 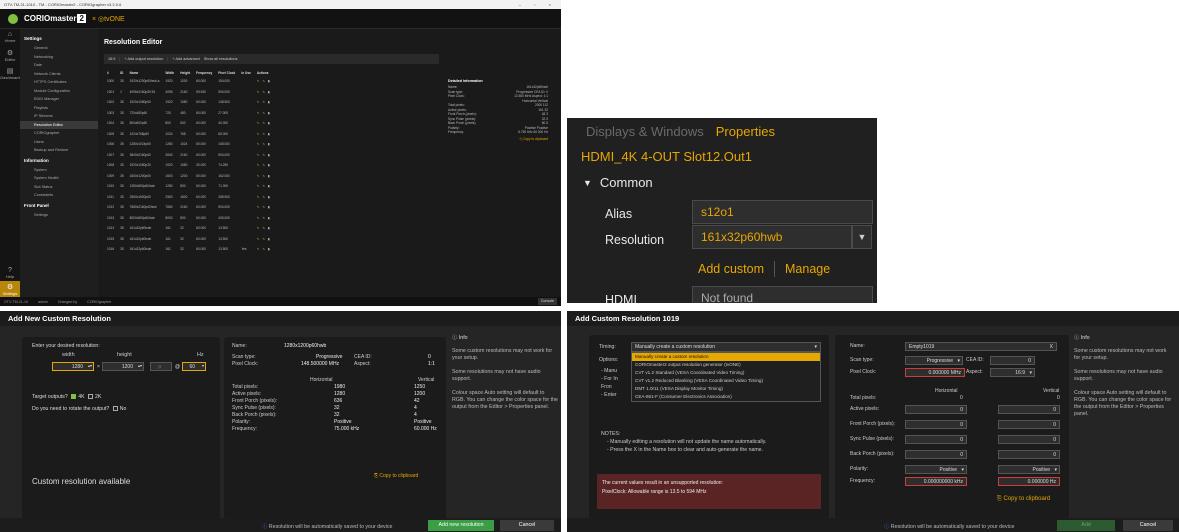 What do you see at coordinates (59, 178) in the screenshot?
I see `nav-item-system-health: System Health` at bounding box center [59, 178].